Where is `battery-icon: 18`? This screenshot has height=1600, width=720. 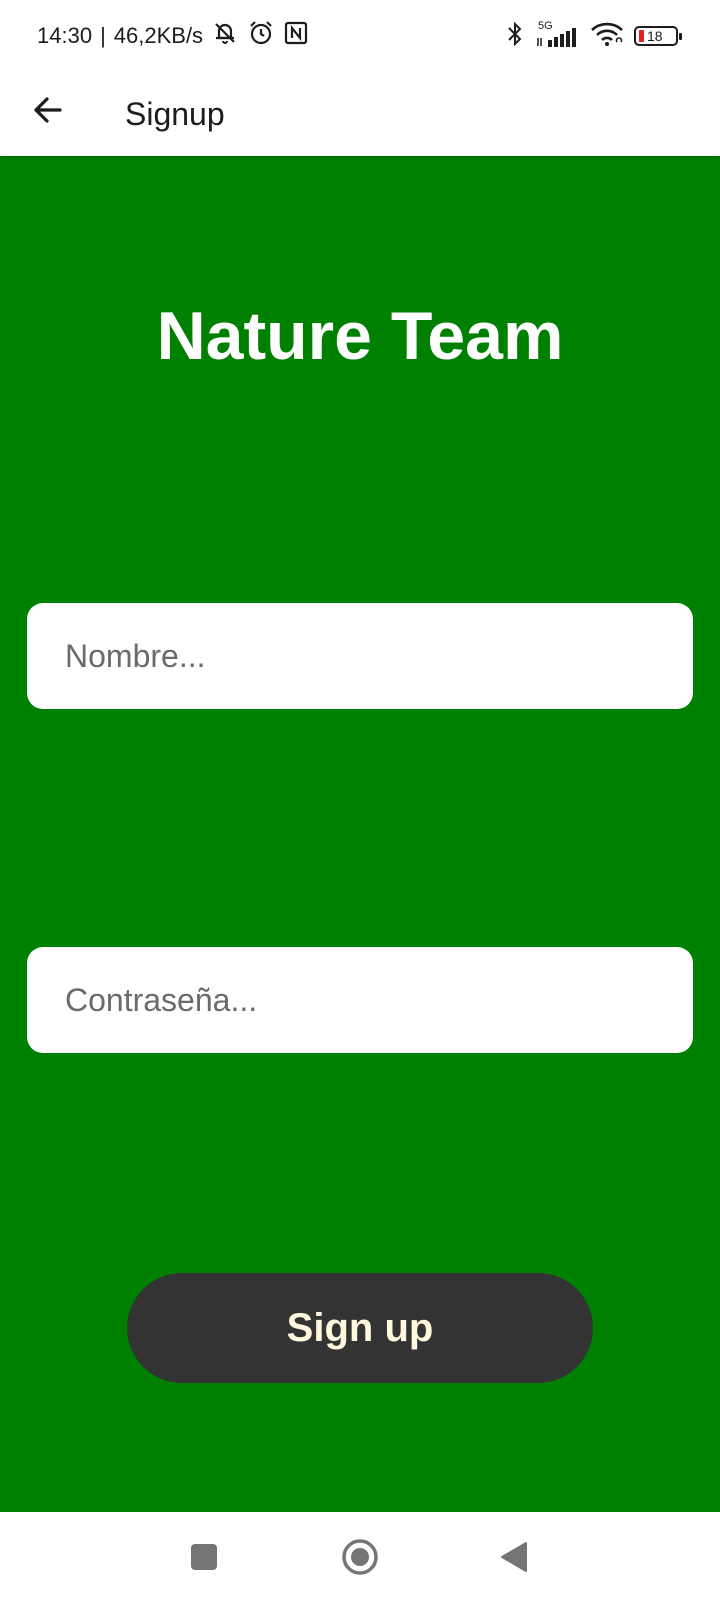 battery-icon: 18 is located at coordinates (658, 36).